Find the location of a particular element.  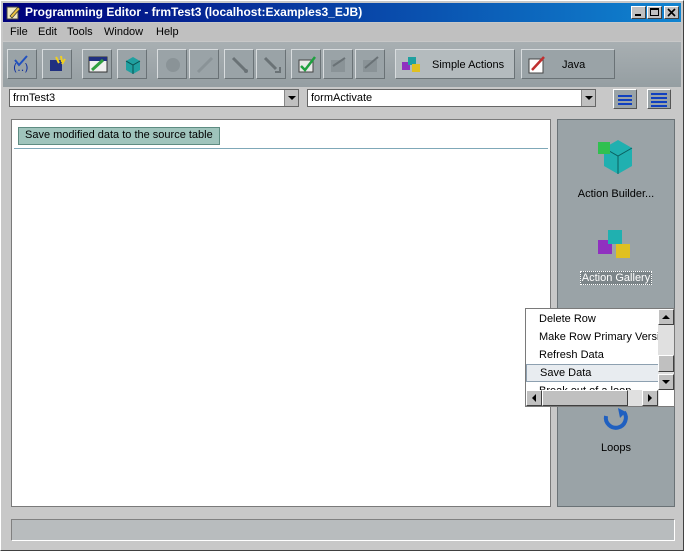

pencil-icon is located at coordinates (205, 65).